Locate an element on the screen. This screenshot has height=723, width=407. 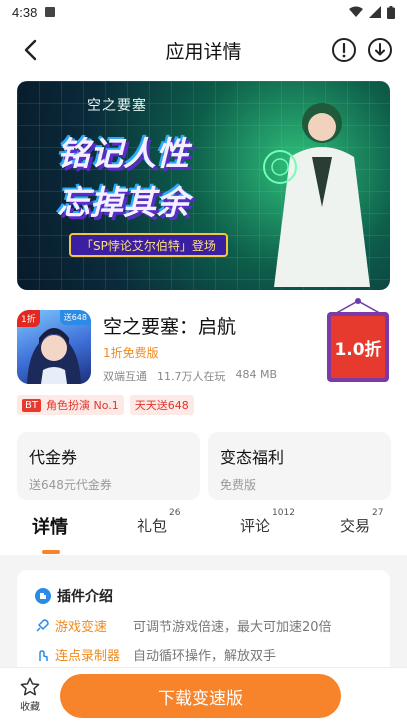
badge-value: 1.0折 is located at coordinates (358, 347).